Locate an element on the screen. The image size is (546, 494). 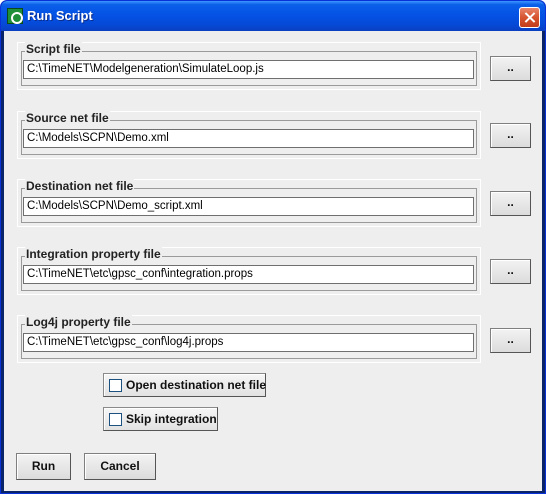
log4j-property-file-input: C:\TimeNET\etc\gpsc_conf\log4j.props is located at coordinates (248, 342).